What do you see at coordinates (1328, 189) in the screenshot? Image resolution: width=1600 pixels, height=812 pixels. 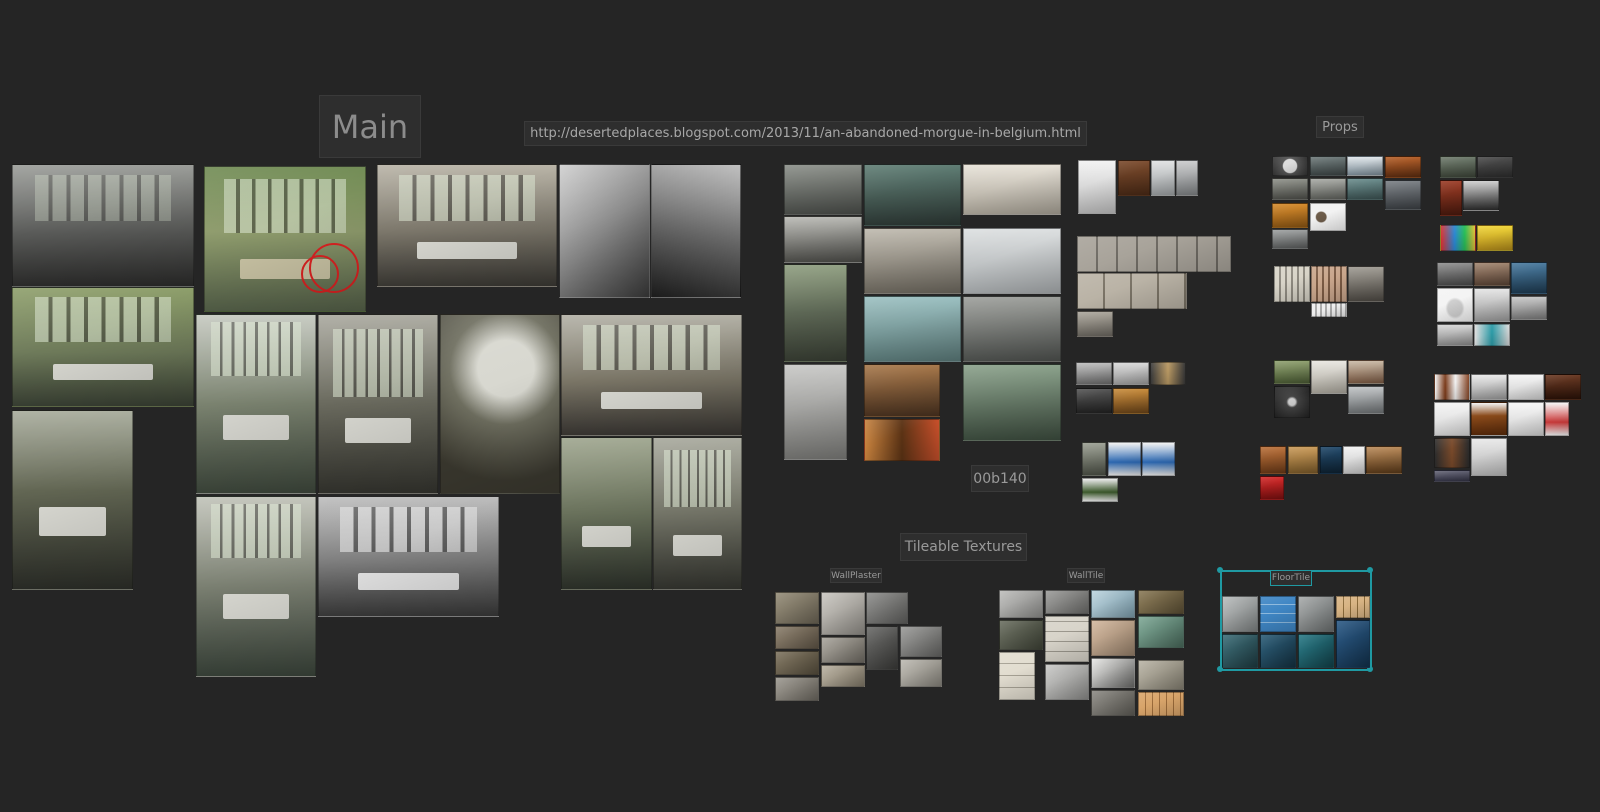 I see `prop-lab-room` at bounding box center [1328, 189].